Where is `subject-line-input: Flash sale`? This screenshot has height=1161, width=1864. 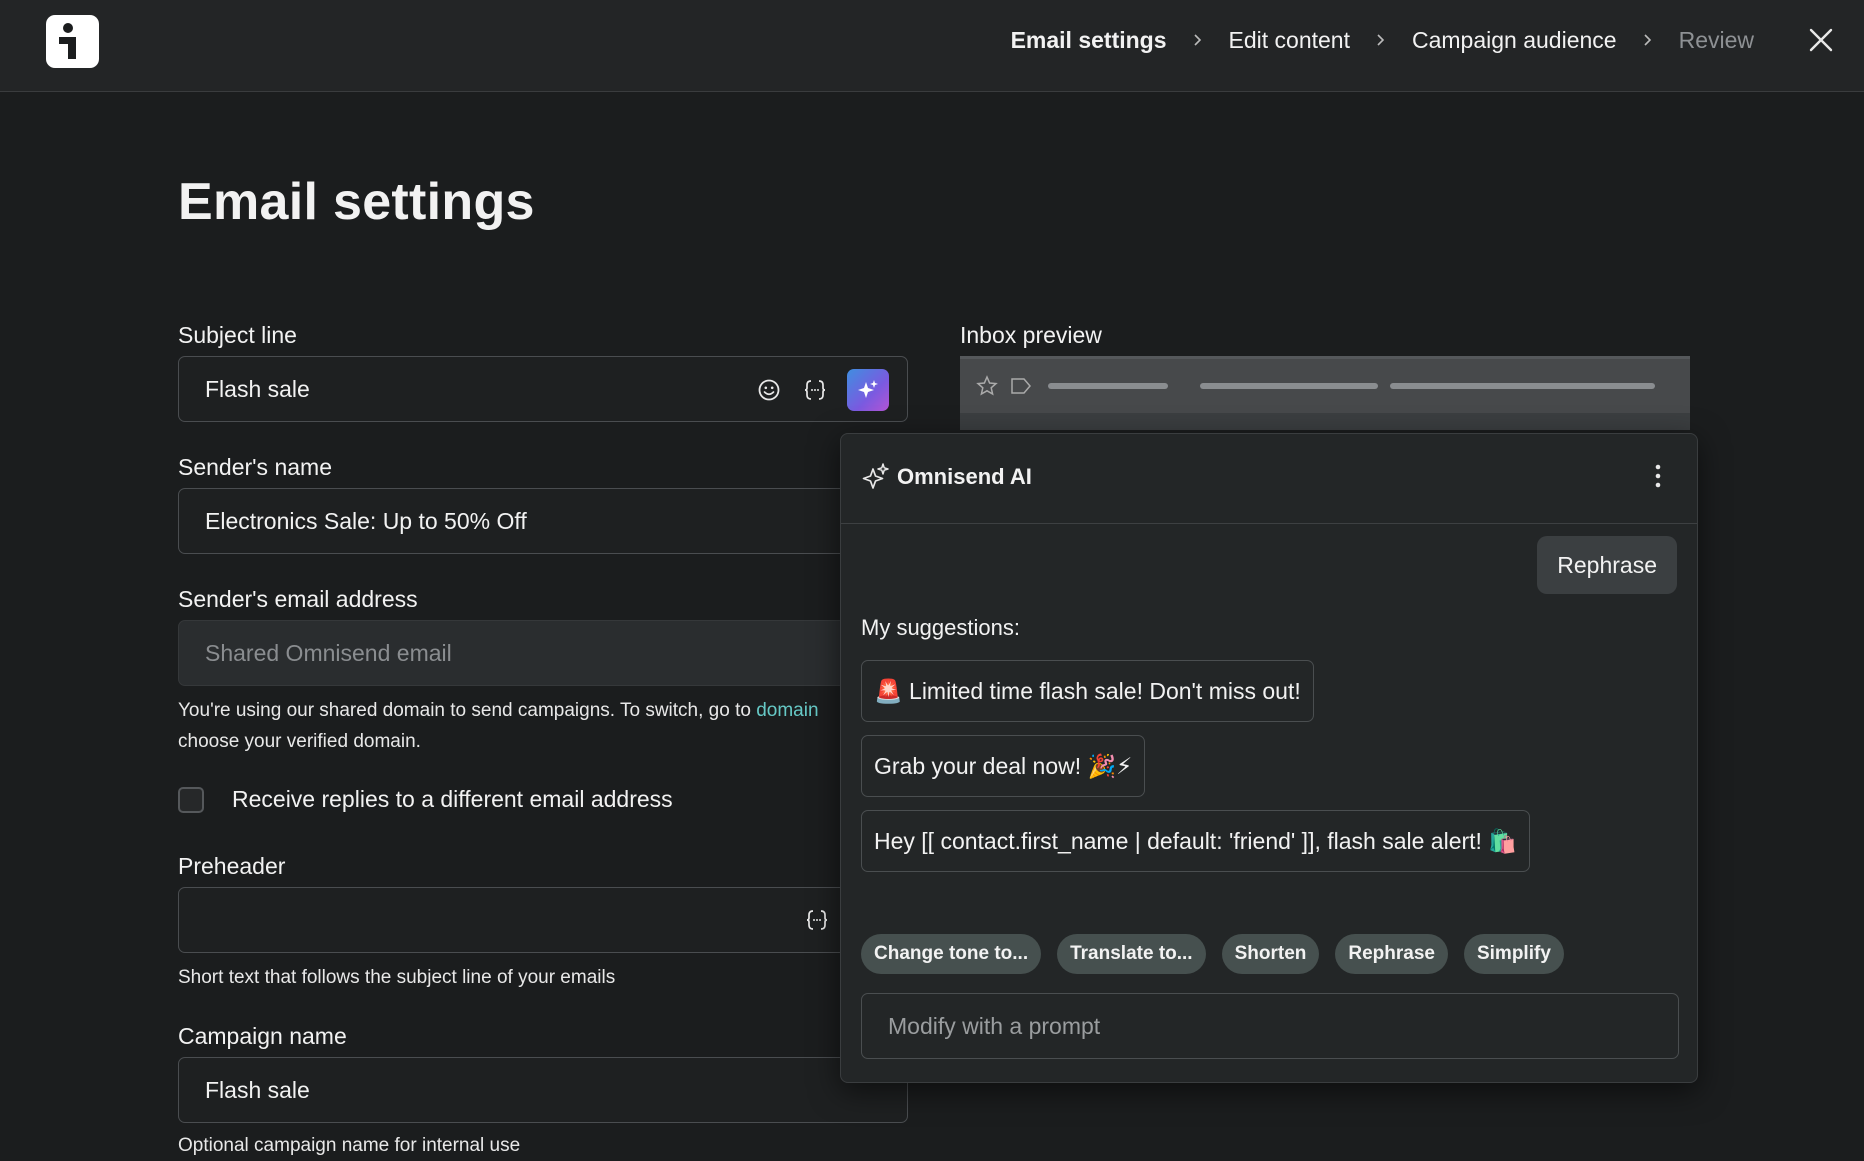
subject-line-input: Flash sale is located at coordinates (543, 389).